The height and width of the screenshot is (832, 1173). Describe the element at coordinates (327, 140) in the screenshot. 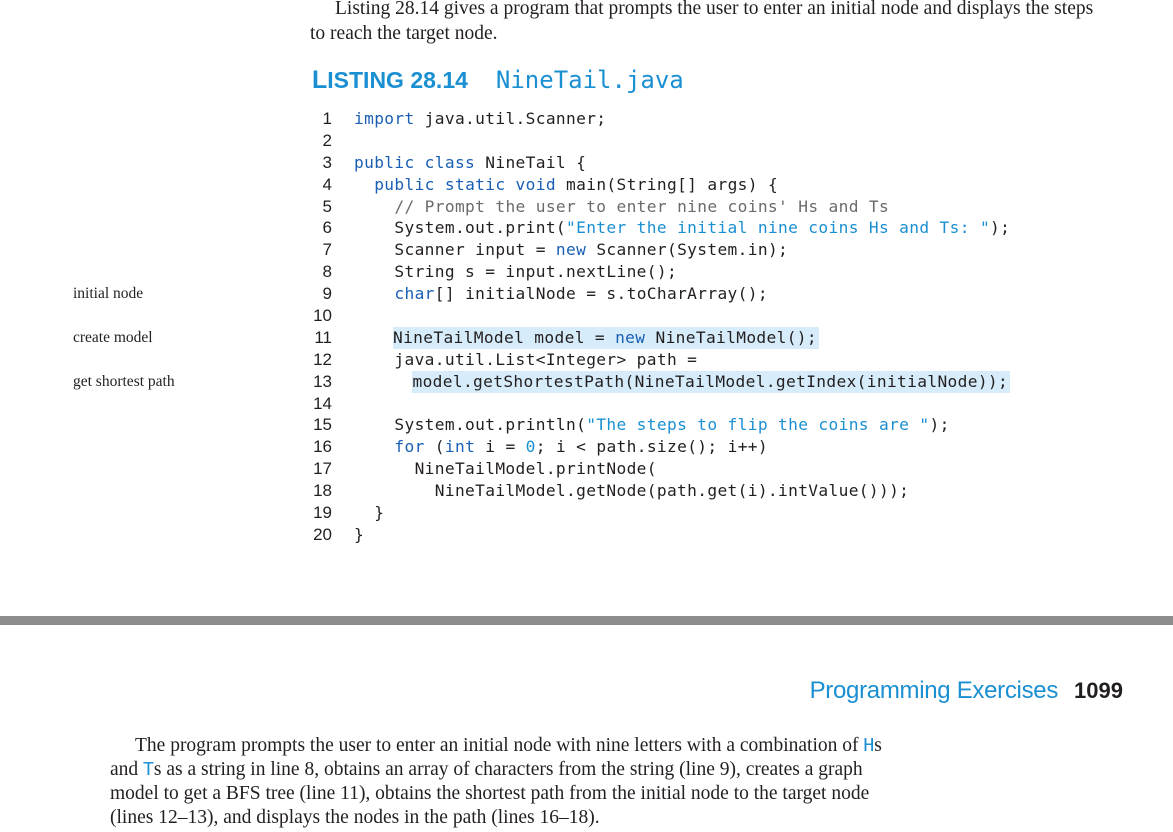

I see `line-number: 2` at that location.